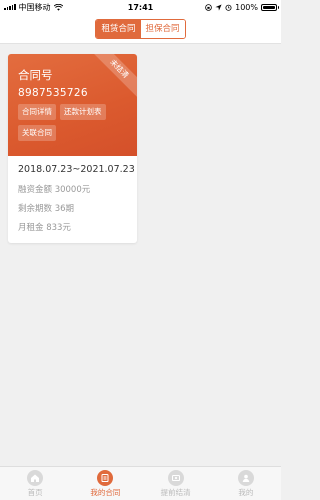  Describe the element at coordinates (37, 133) in the screenshot. I see `related-contract-button: 关联合同` at that location.